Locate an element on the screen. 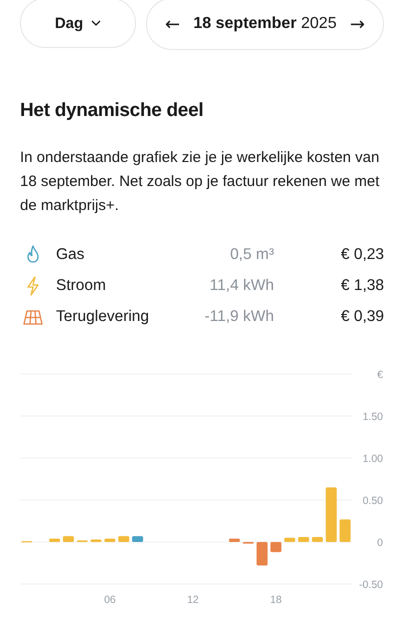 This screenshot has height=640, width=404. usage-amount: 11,4 kWh is located at coordinates (241, 285).